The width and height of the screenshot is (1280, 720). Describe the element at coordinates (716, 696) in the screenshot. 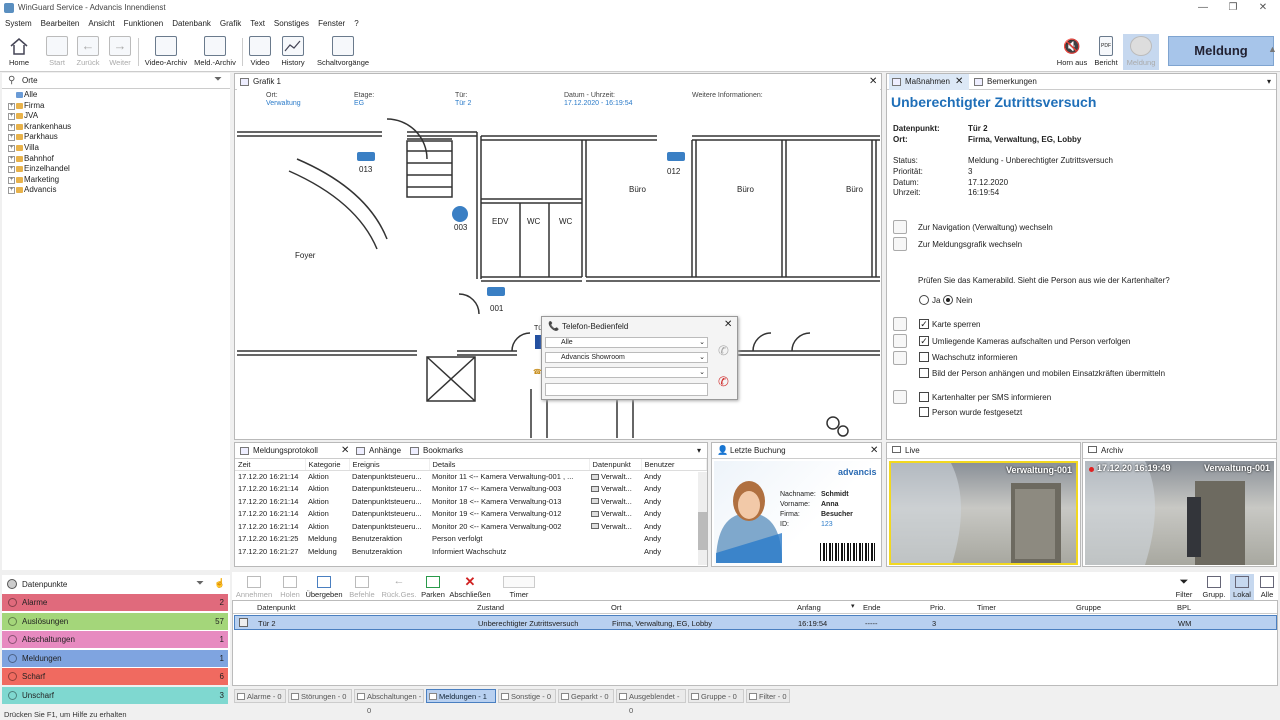

I see `status-tab-7: Gruppe - 0` at that location.